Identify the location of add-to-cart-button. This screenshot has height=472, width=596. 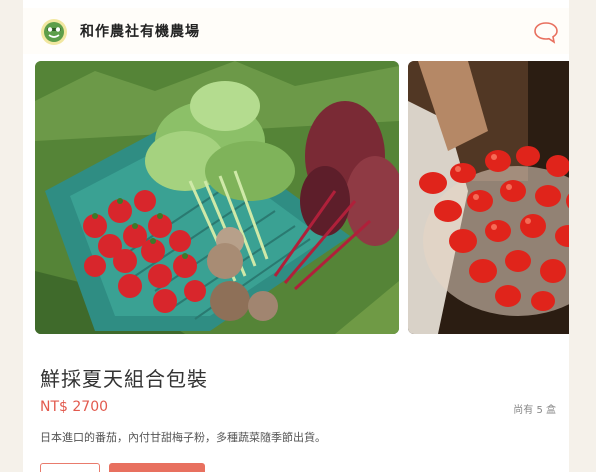
(157, 467).